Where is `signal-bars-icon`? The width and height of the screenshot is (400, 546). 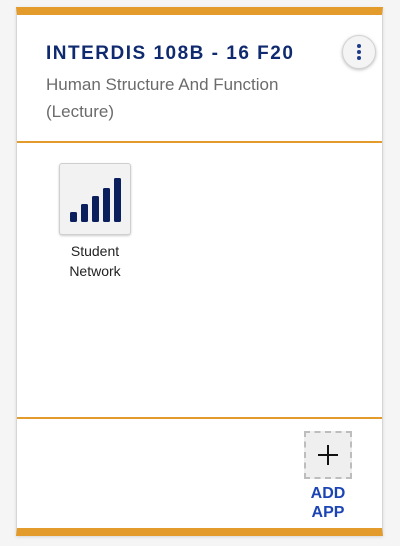 signal-bars-icon is located at coordinates (95, 200).